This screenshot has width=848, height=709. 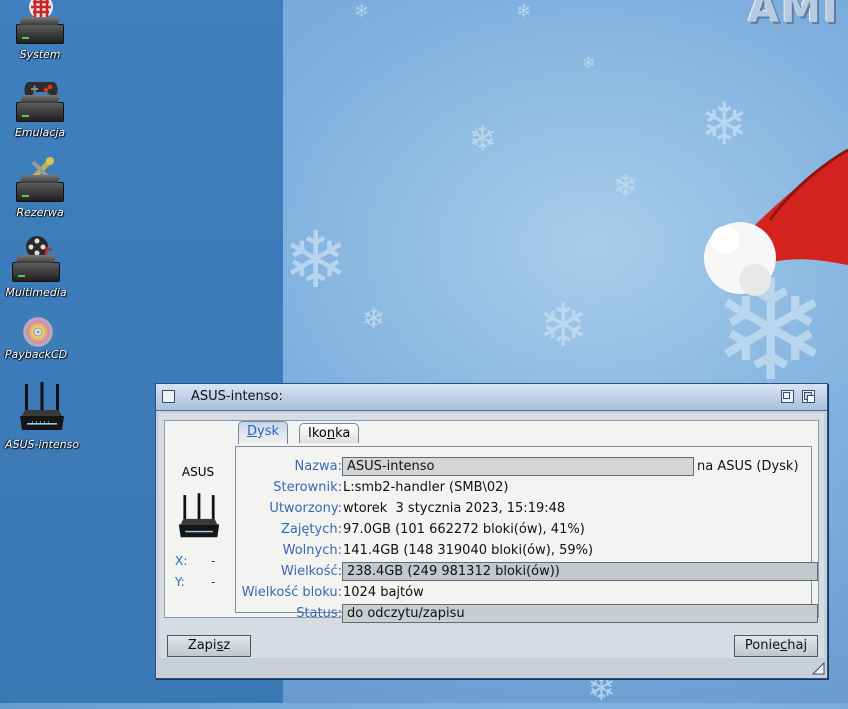 What do you see at coordinates (36, 354) in the screenshot?
I see `desktop-icon-label: PaybackCD` at bounding box center [36, 354].